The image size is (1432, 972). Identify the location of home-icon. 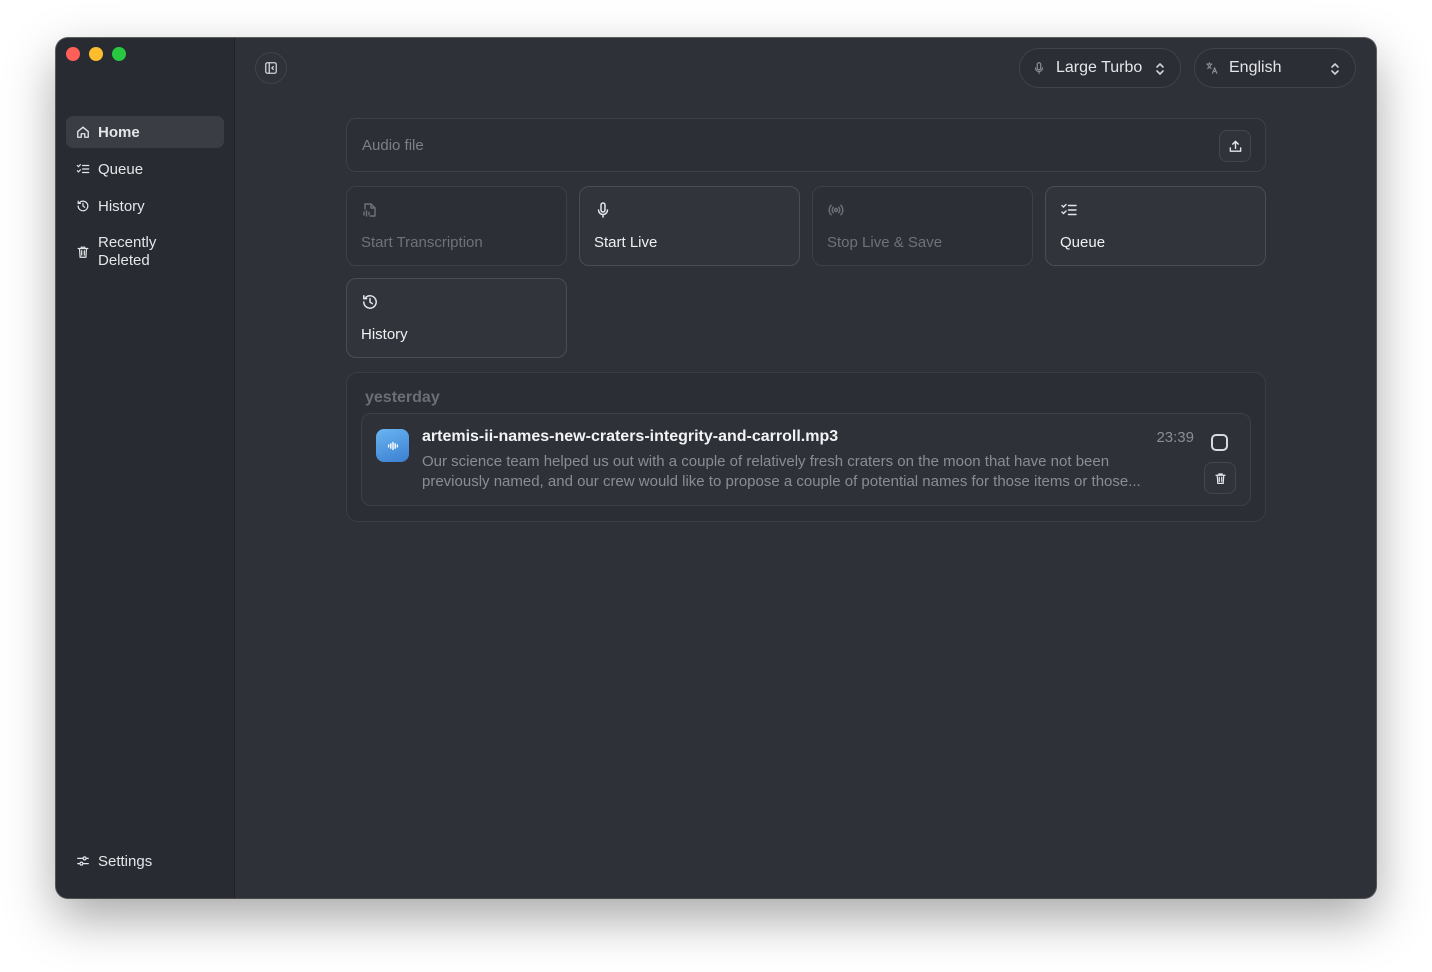
(83, 132).